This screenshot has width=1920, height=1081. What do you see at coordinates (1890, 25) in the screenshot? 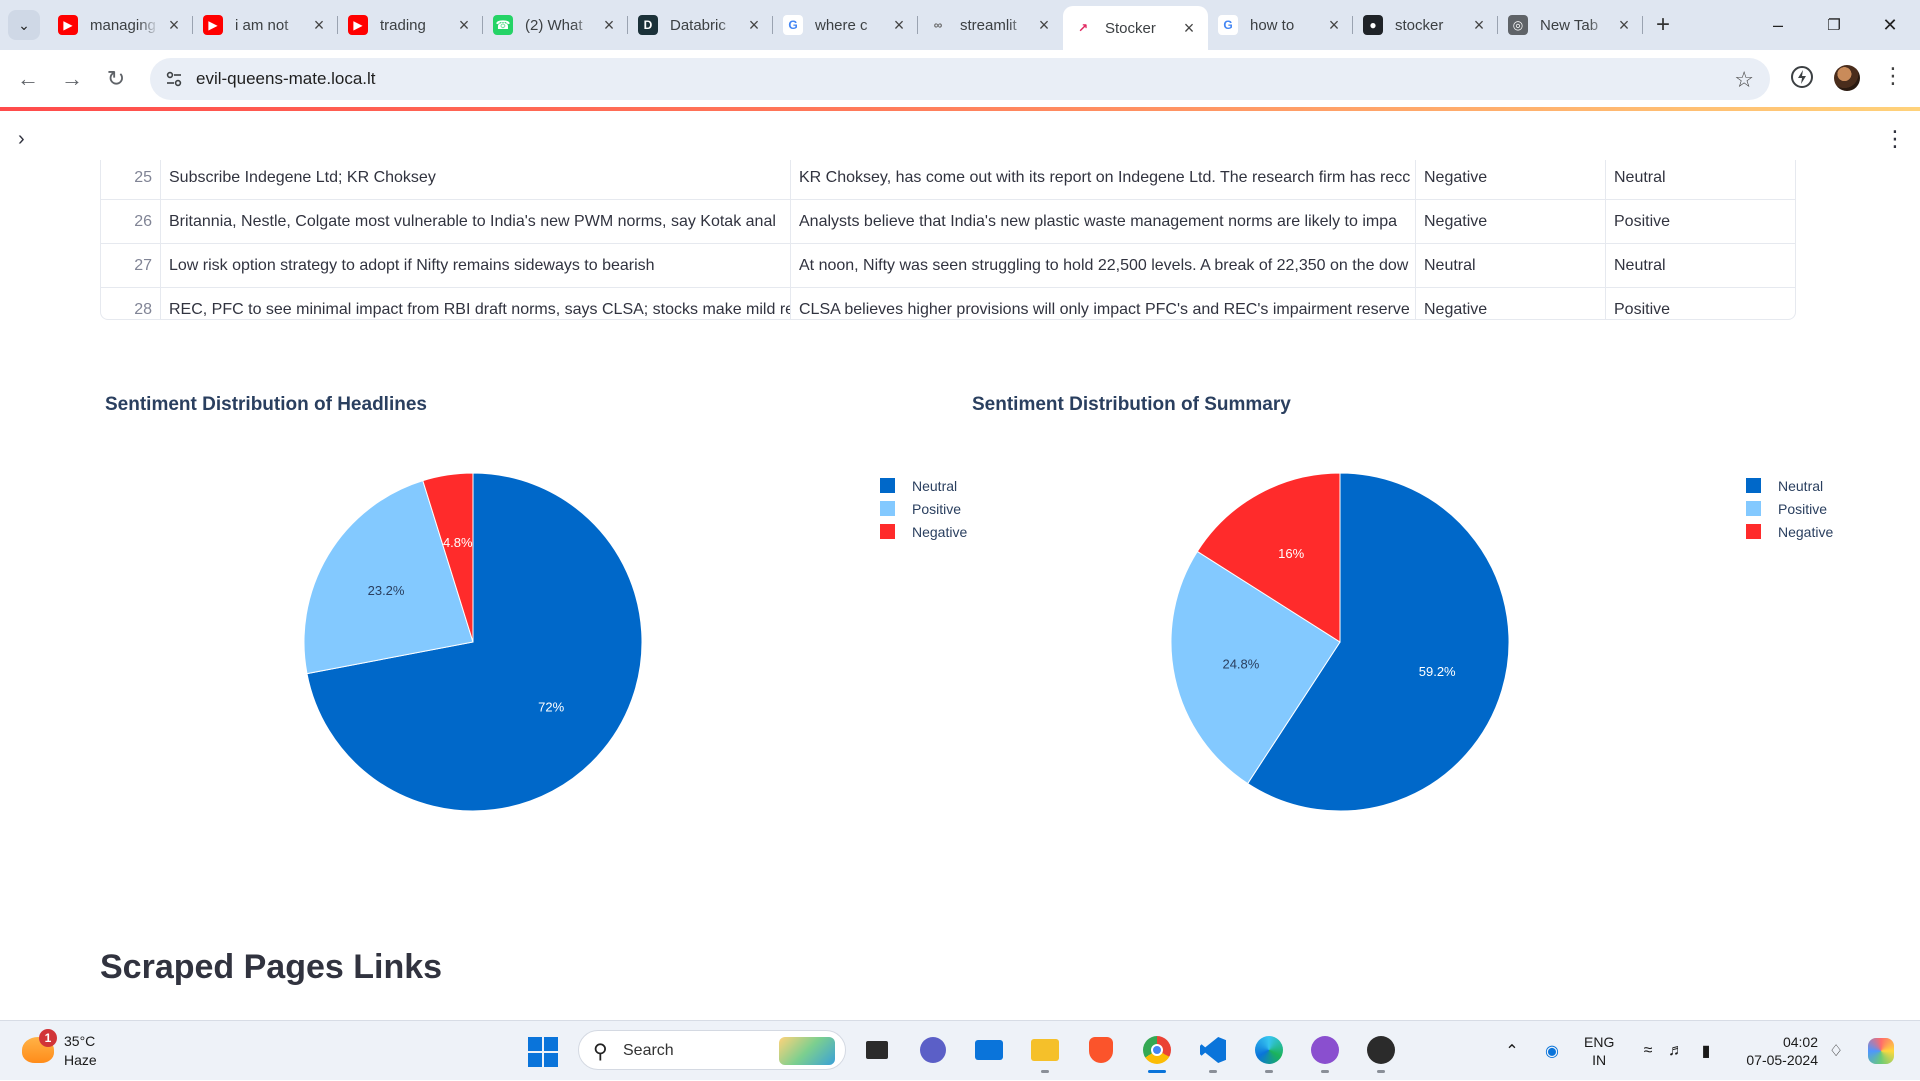
I see `close-window-button: ✕` at bounding box center [1890, 25].